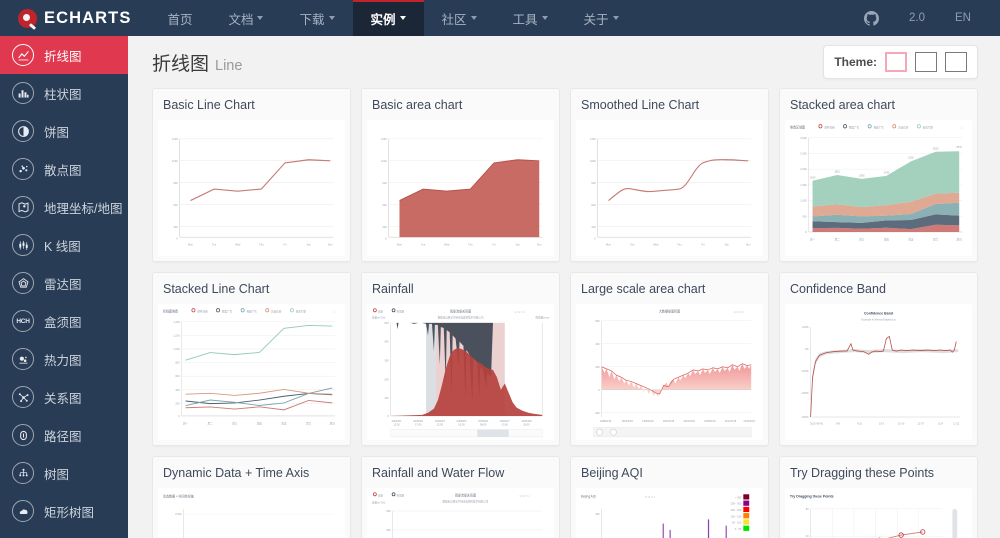  What do you see at coordinates (530, 18) in the screenshot?
I see `nav-item-tools: 工具` at bounding box center [530, 18].